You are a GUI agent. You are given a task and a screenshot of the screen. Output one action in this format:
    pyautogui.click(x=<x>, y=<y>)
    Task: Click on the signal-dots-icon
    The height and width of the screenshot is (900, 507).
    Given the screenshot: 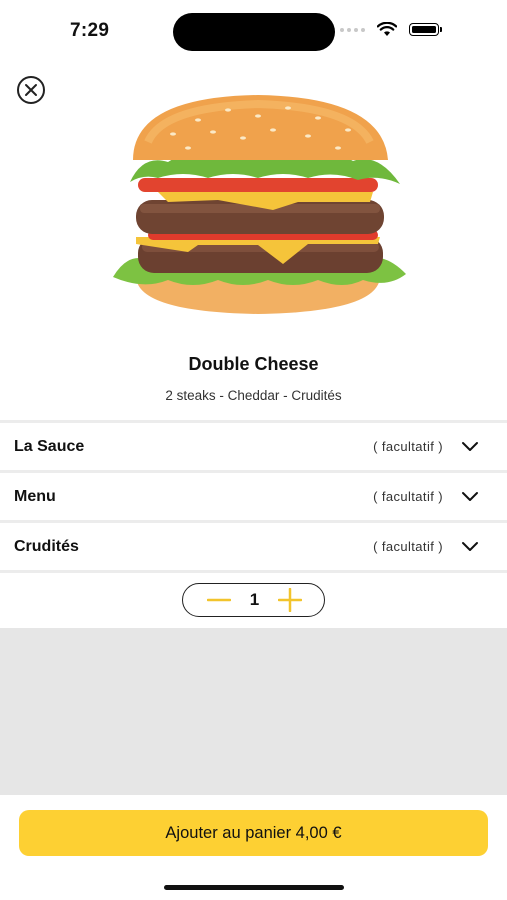 What is the action you would take?
    pyautogui.click(x=352, y=29)
    